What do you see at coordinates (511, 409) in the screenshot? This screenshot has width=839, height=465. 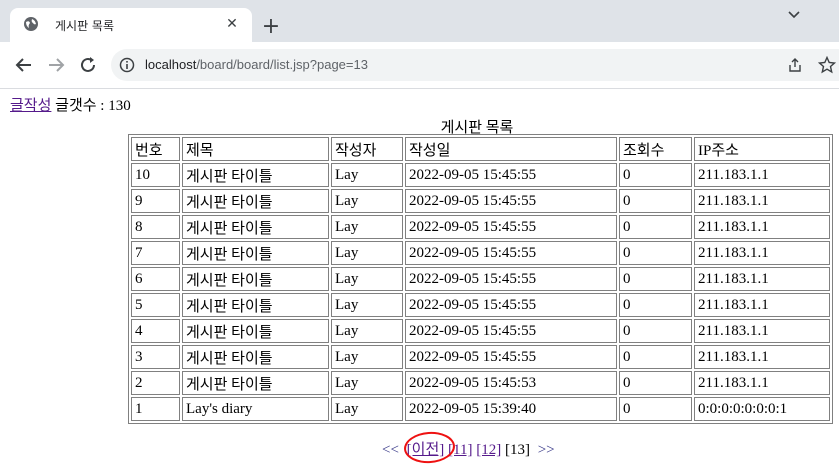 I see `cell-date: 2022-09-05 15:39:40` at bounding box center [511, 409].